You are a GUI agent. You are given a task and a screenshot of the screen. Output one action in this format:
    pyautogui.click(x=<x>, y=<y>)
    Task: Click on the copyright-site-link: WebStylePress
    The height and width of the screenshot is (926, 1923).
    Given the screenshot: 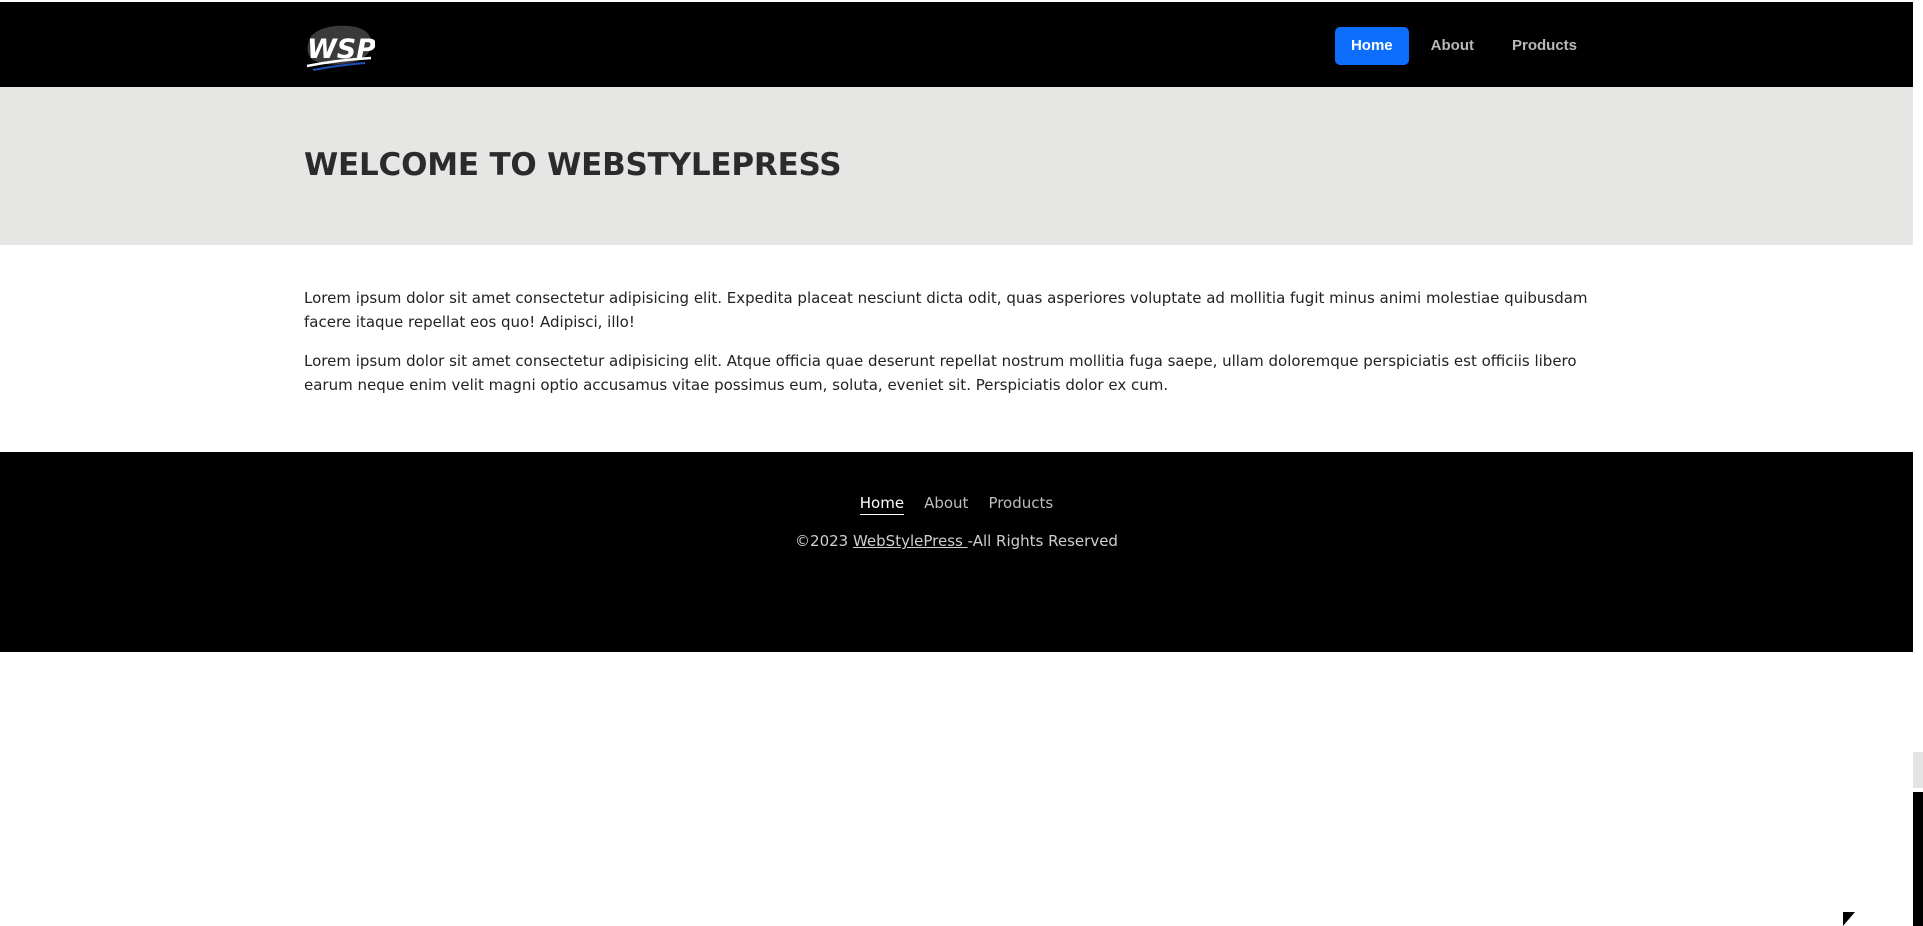 What is the action you would take?
    pyautogui.click(x=910, y=541)
    